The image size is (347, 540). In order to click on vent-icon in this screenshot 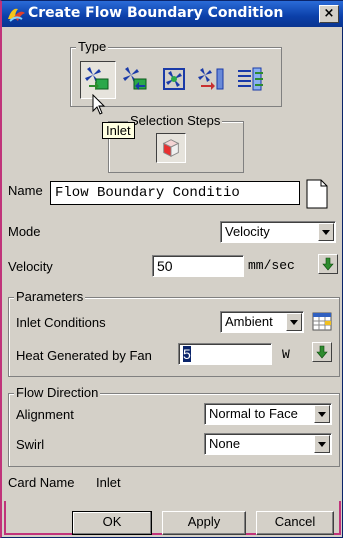, I will do `click(211, 79)`.